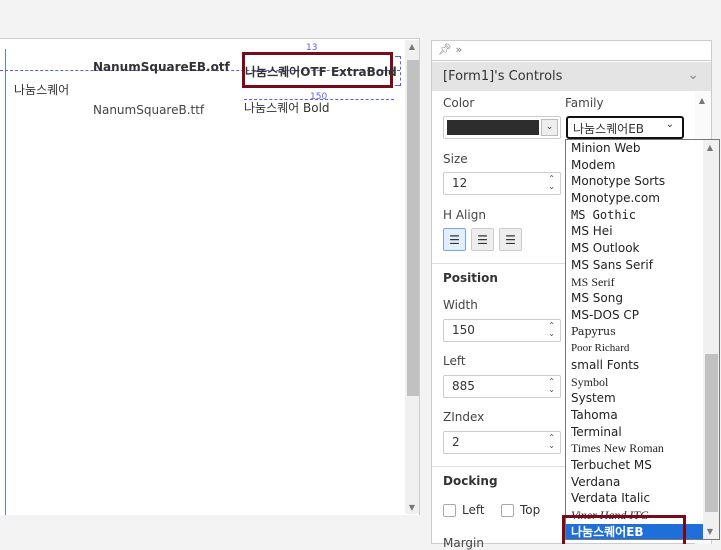 The width and height of the screenshot is (721, 550). I want to click on color-picker: ⌄, so click(502, 127).